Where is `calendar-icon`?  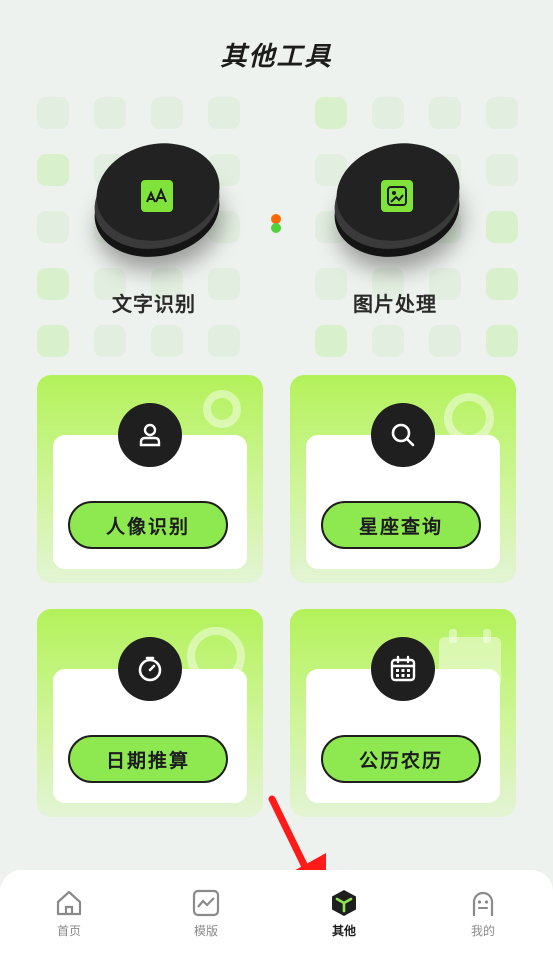
calendar-icon is located at coordinates (403, 669).